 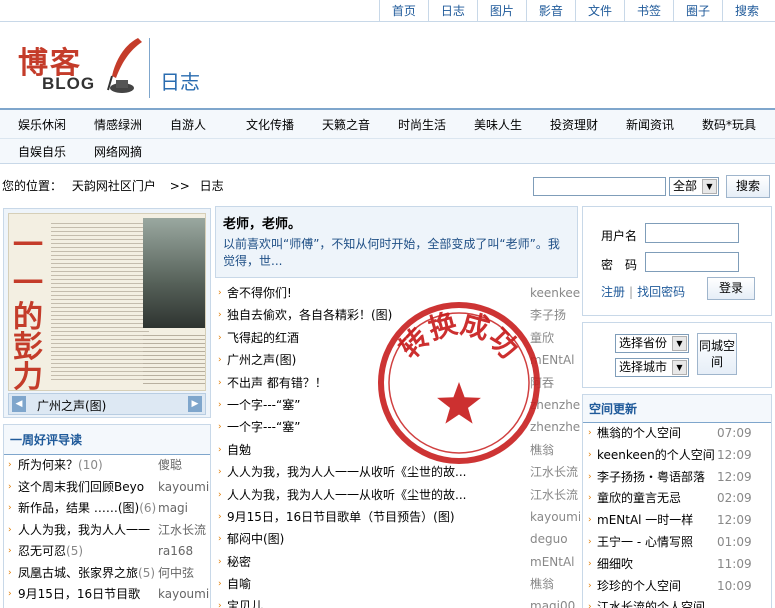 I want to click on category-item: 时尚生活, so click(x=418, y=125).